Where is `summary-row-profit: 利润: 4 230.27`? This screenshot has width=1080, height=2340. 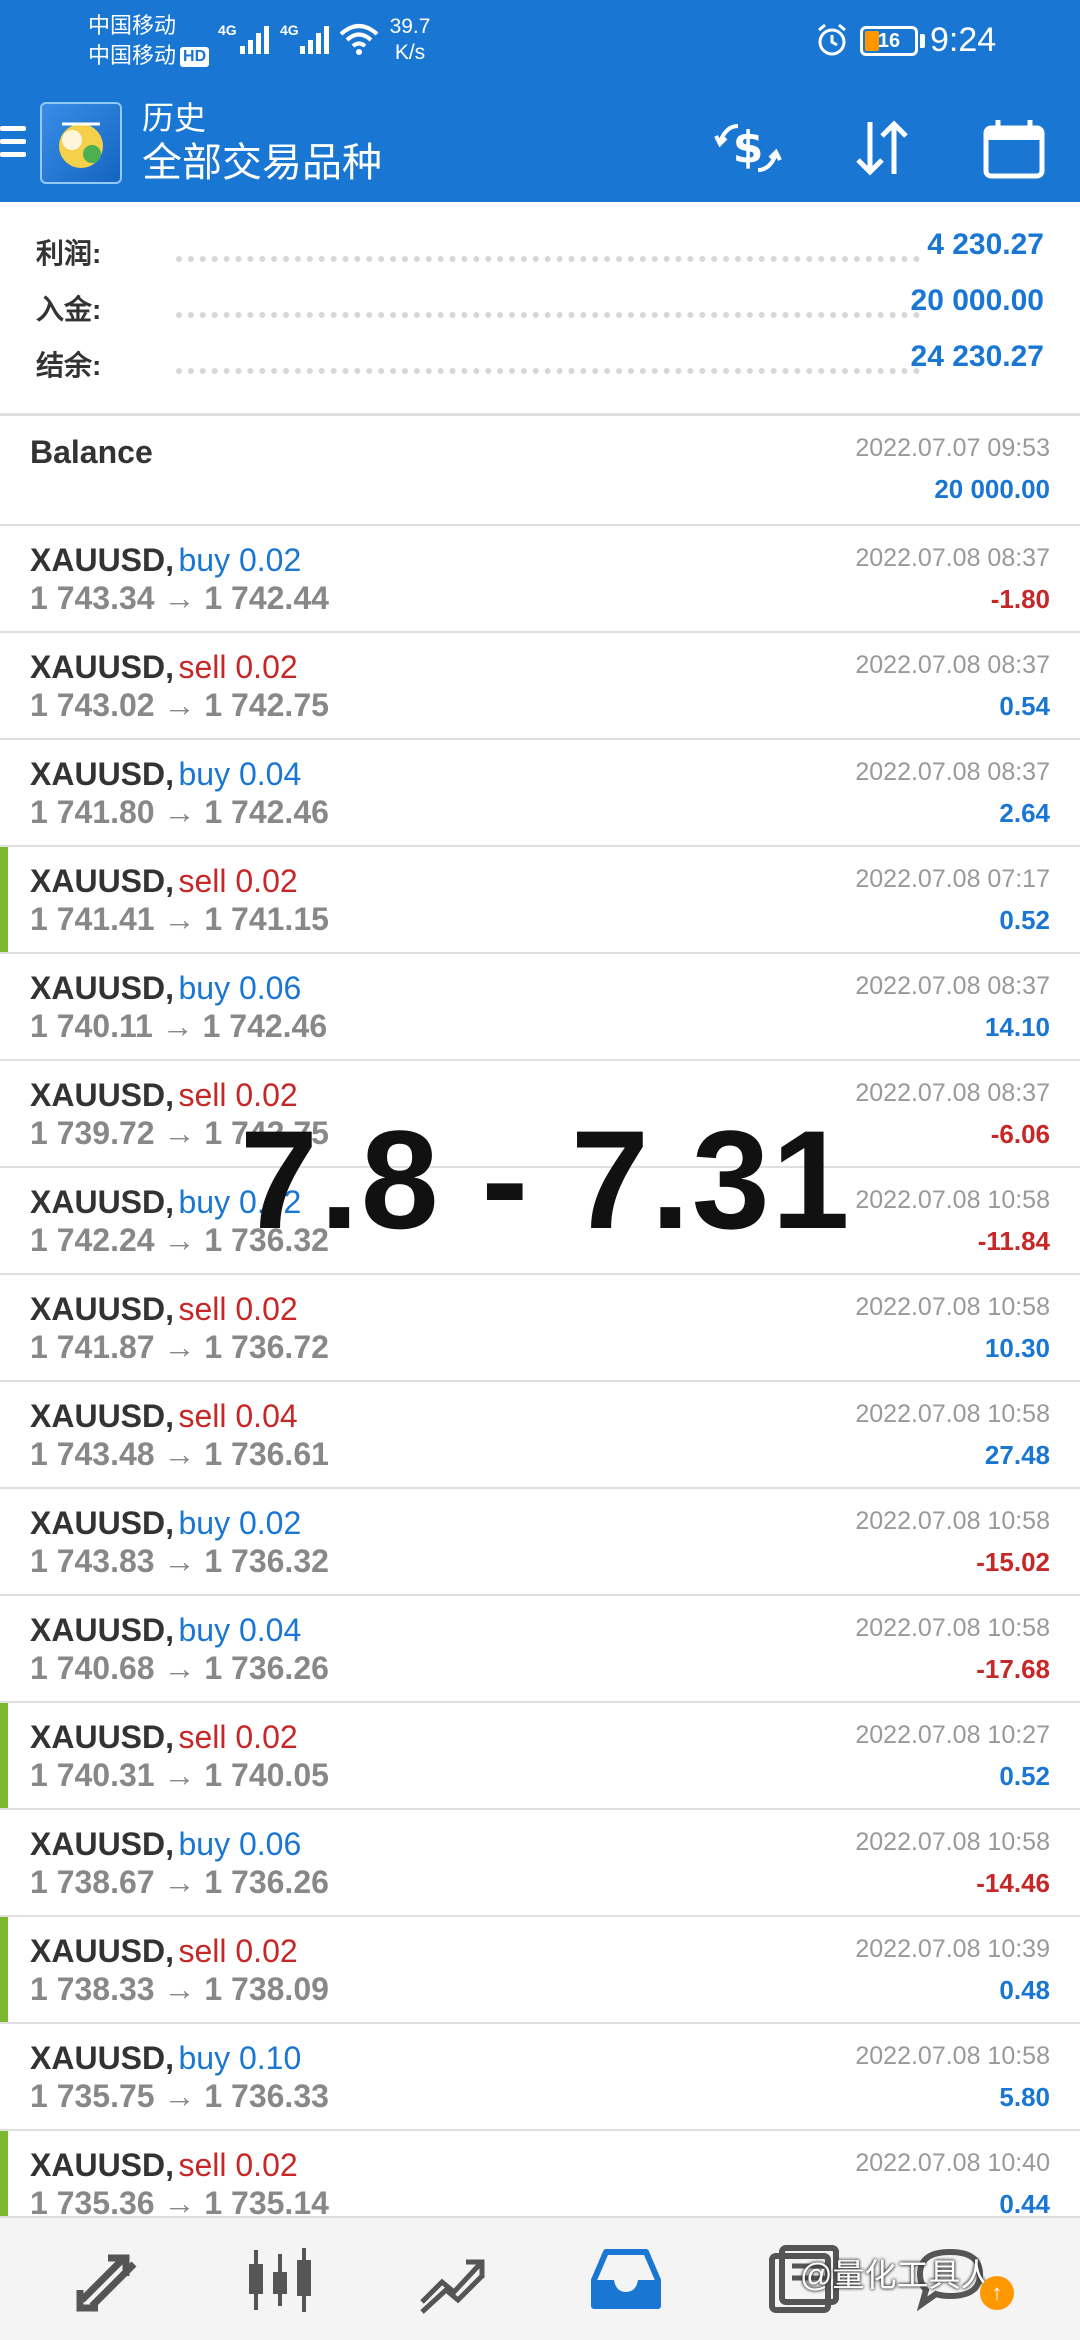
summary-row-profit: 利润: 4 230.27 is located at coordinates (540, 250).